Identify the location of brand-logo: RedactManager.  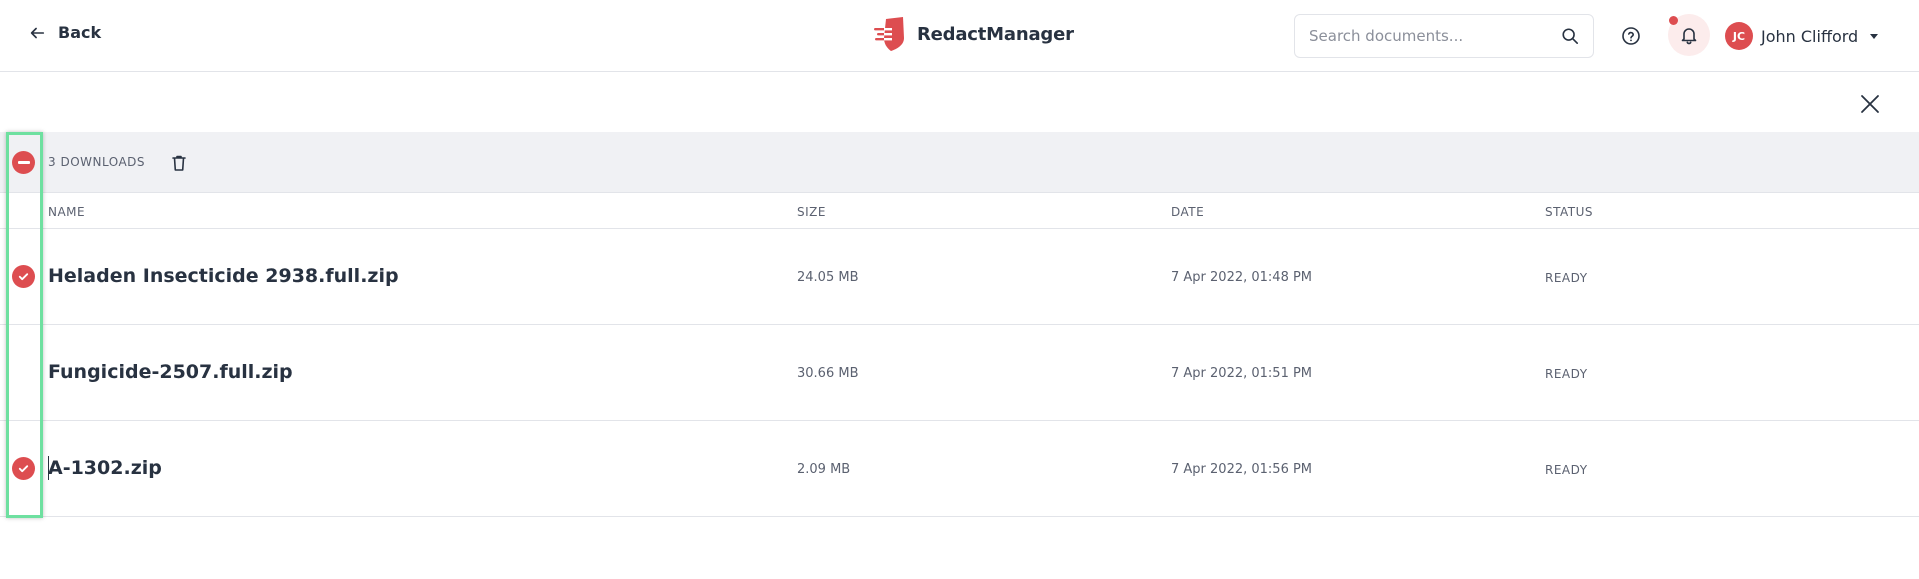
(973, 34).